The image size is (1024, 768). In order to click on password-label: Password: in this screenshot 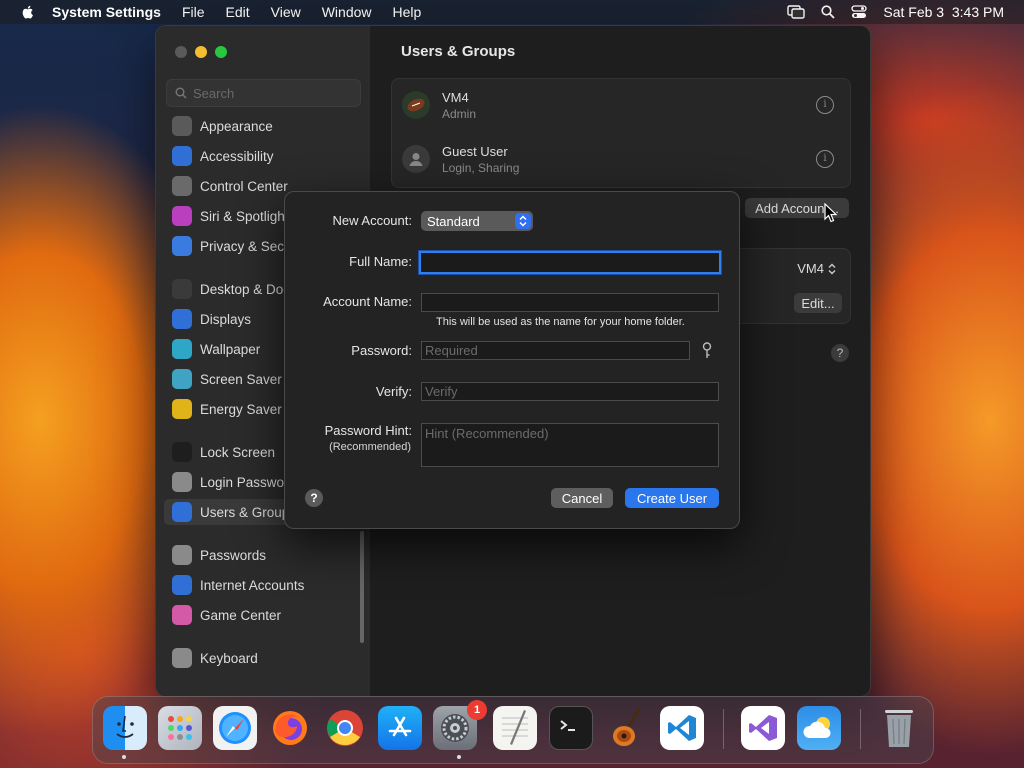, I will do `click(381, 350)`.